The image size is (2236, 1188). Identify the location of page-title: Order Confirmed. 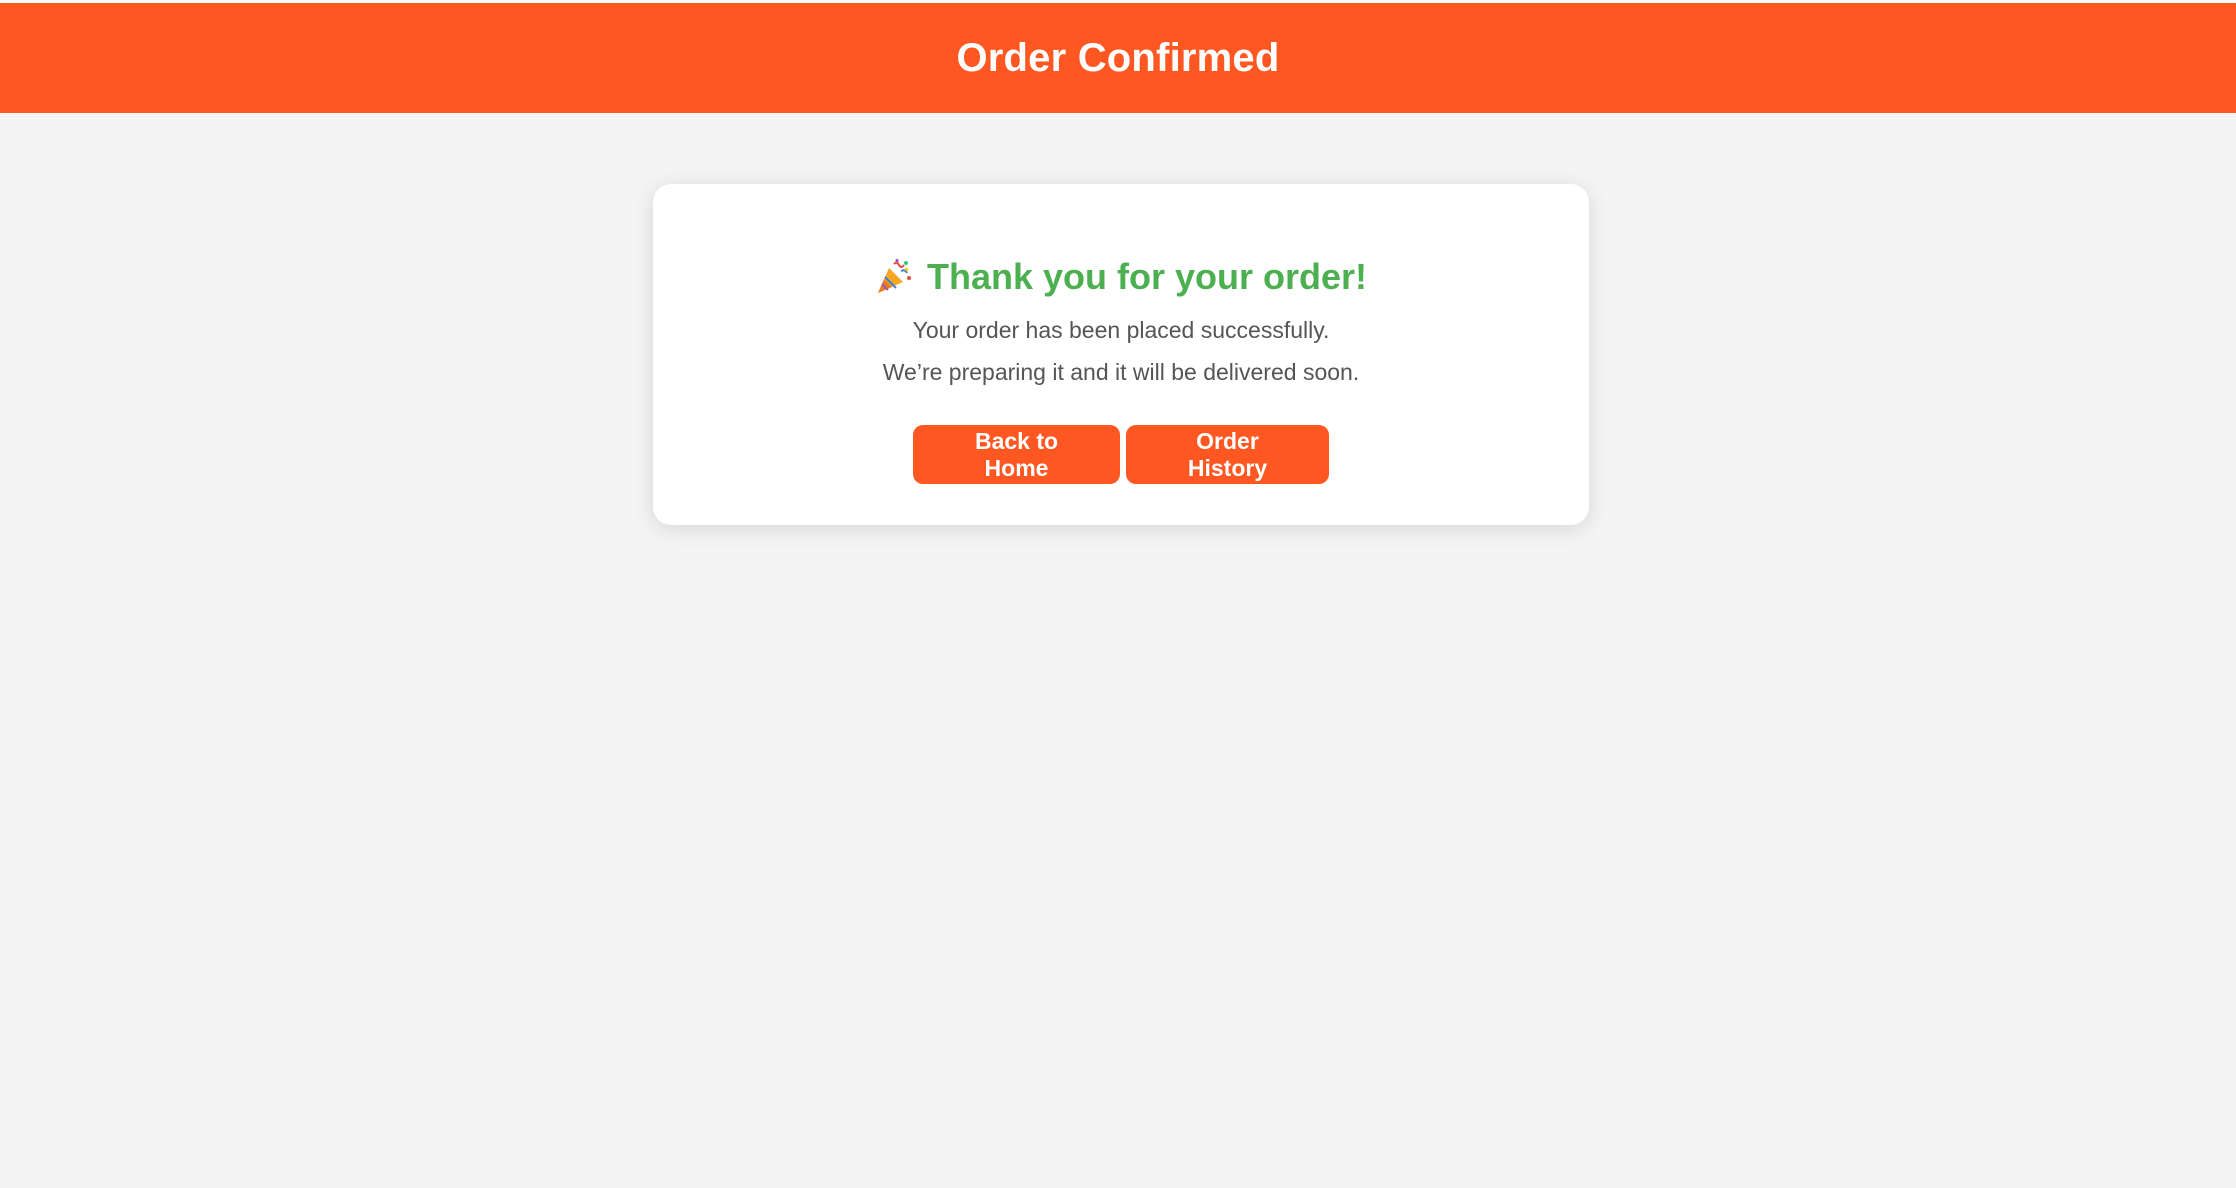
(1118, 57).